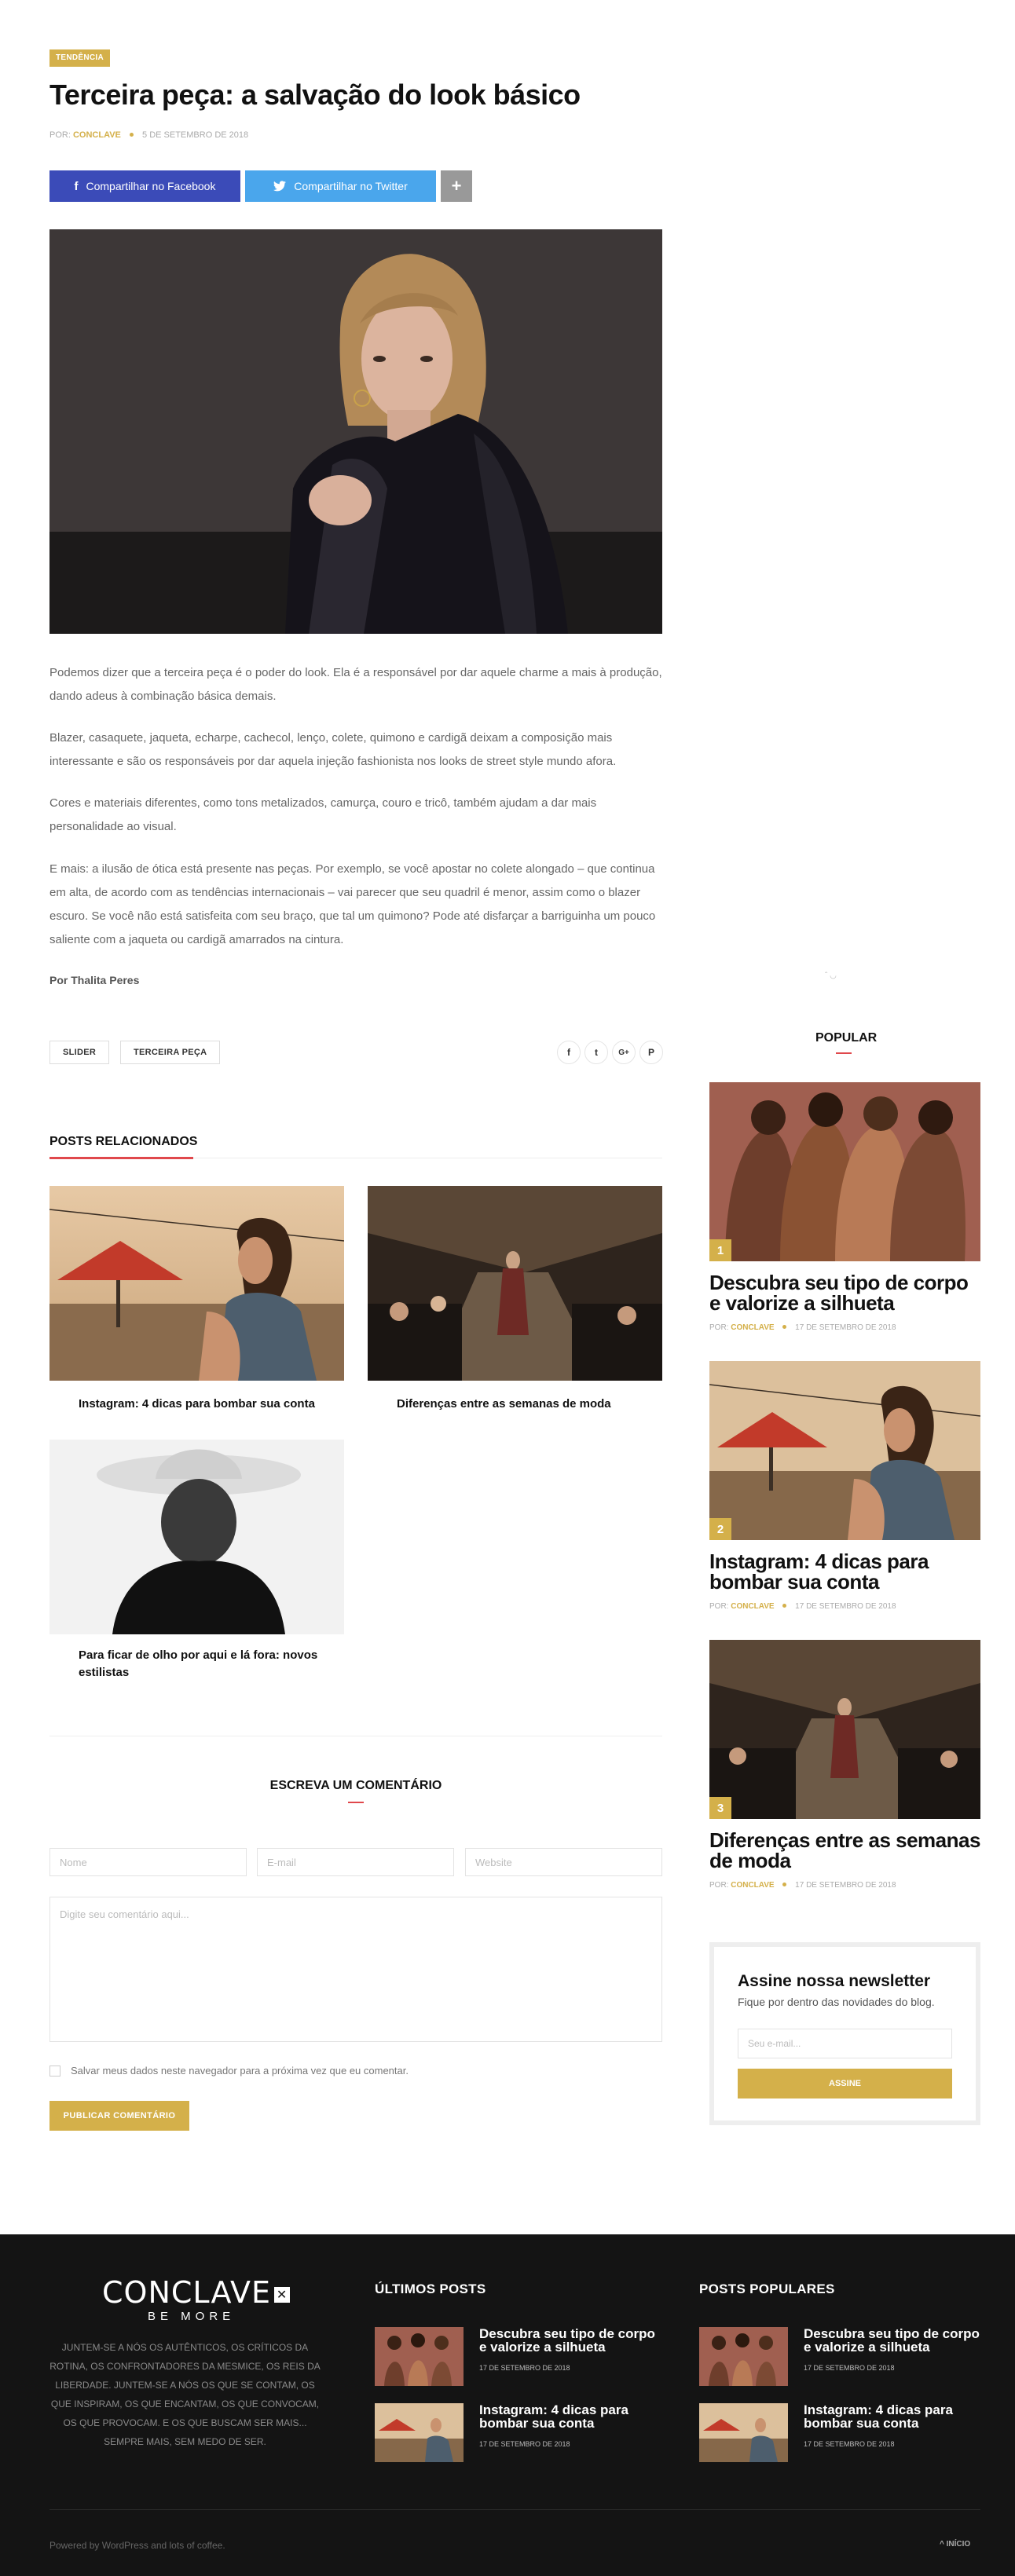 This screenshot has width=1015, height=2576. I want to click on footer-logo-text: CONCLAVE, so click(187, 2293).